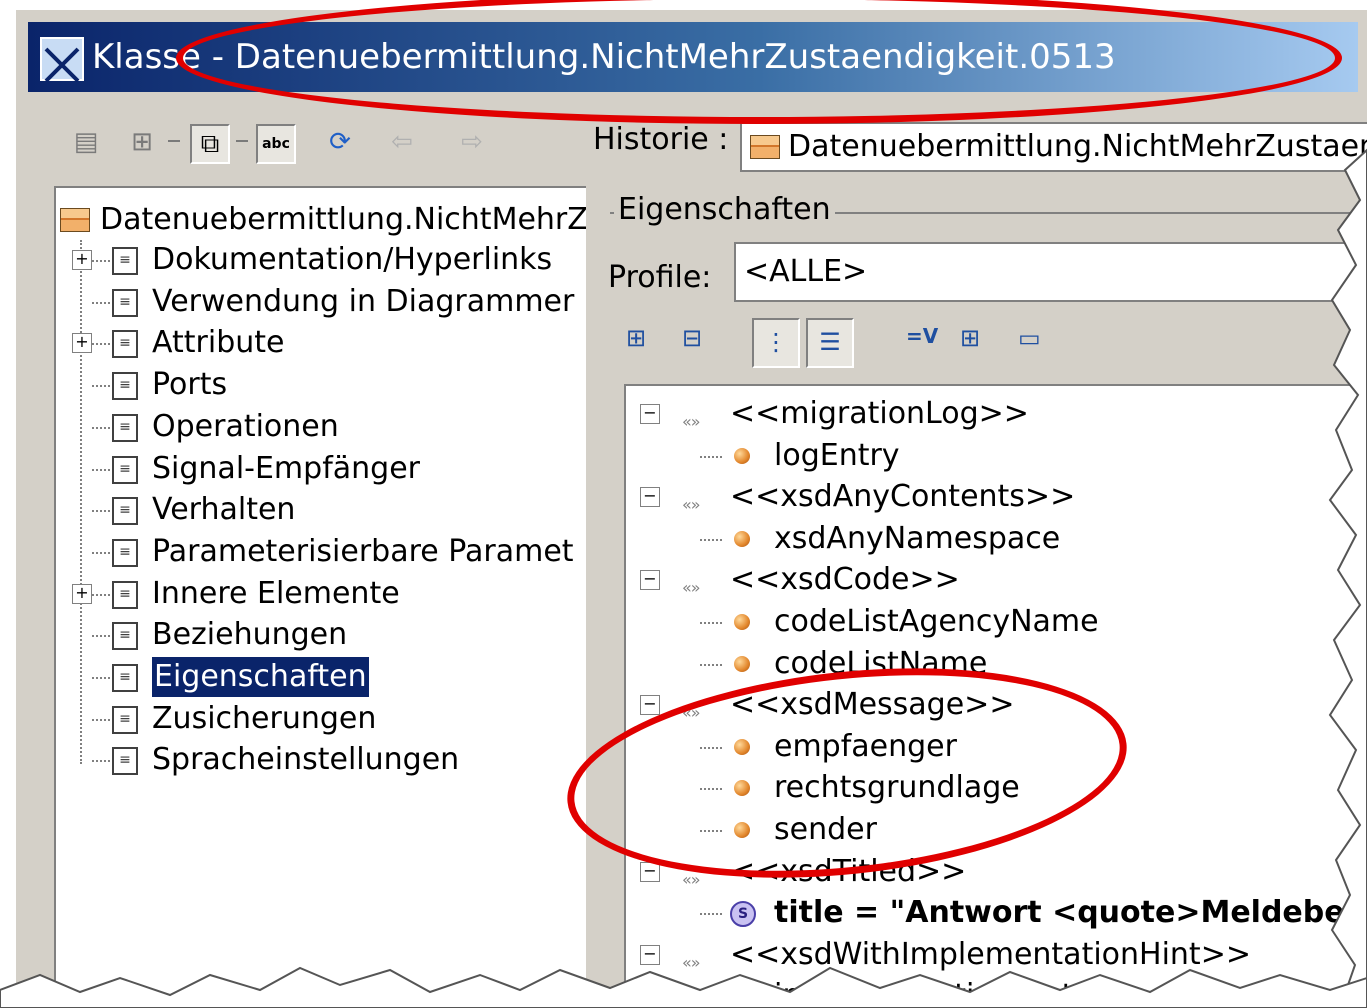 The width and height of the screenshot is (1367, 1008). I want to click on history-dropdown: Datenuebermittlung.NichtMehrZustaend., so click(1053, 147).